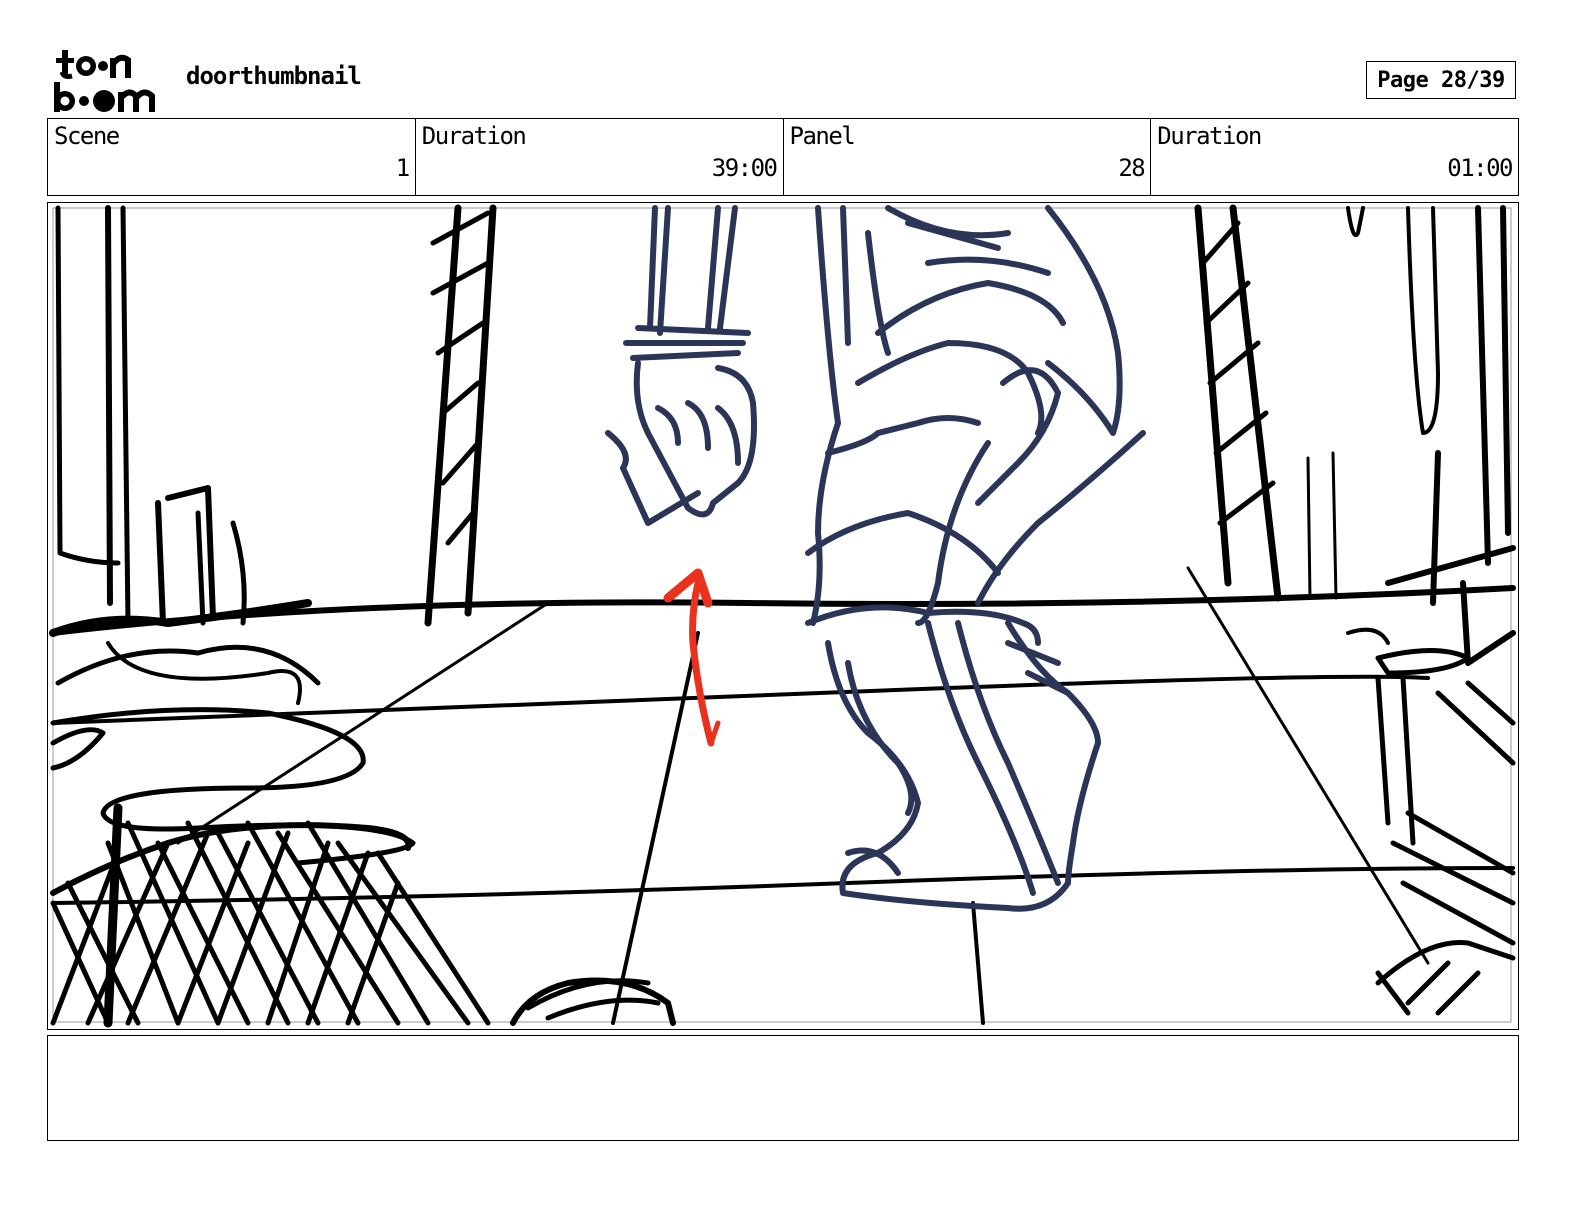 The width and height of the screenshot is (1584, 1224). What do you see at coordinates (402, 168) in the screenshot?
I see `scene-value: 1` at bounding box center [402, 168].